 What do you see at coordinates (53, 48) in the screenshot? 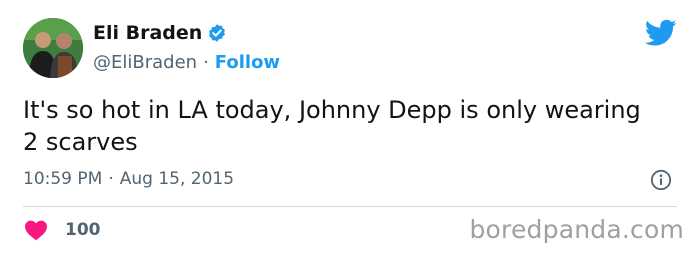
I see `avatar` at bounding box center [53, 48].